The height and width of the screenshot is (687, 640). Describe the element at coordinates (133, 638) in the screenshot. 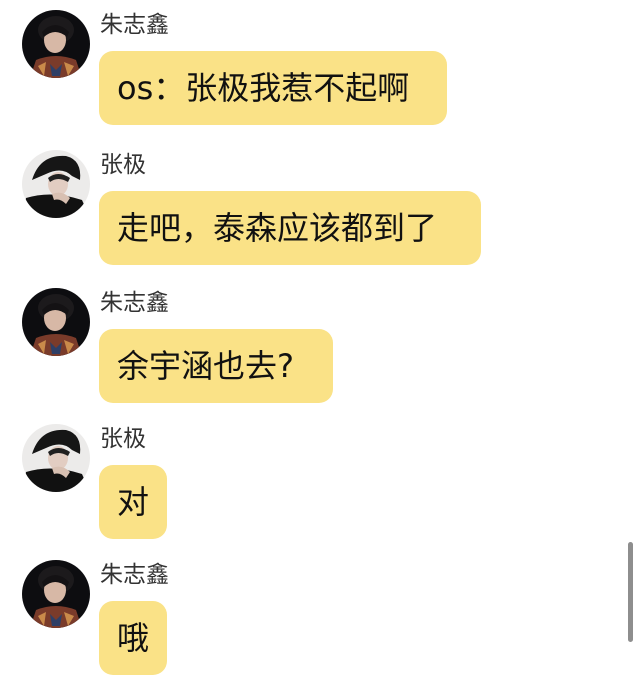

I see `message-bubble: 哦` at that location.